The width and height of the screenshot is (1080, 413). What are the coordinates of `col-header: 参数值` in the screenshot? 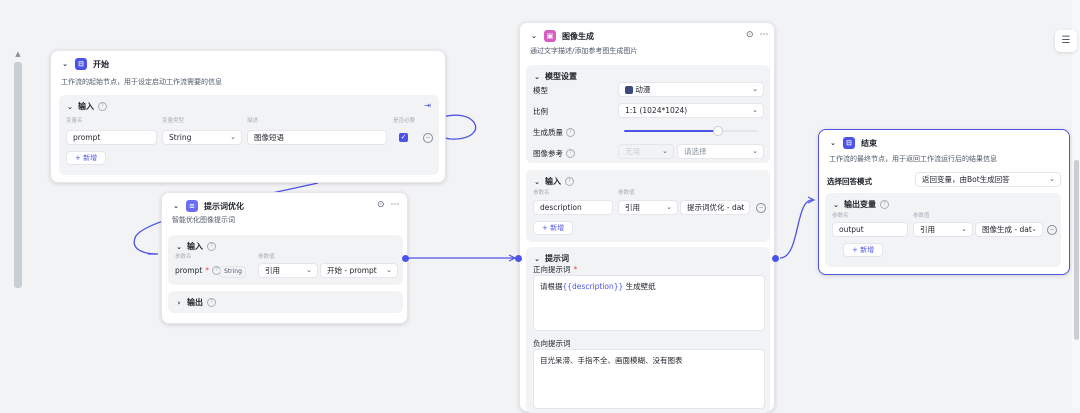 It's located at (921, 216).